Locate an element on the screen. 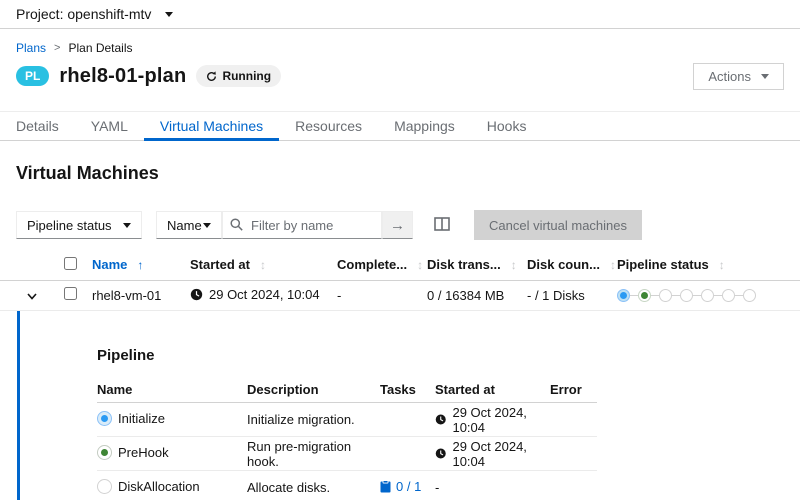  project-selector-label: Project: openshift-mtv is located at coordinates (84, 14).